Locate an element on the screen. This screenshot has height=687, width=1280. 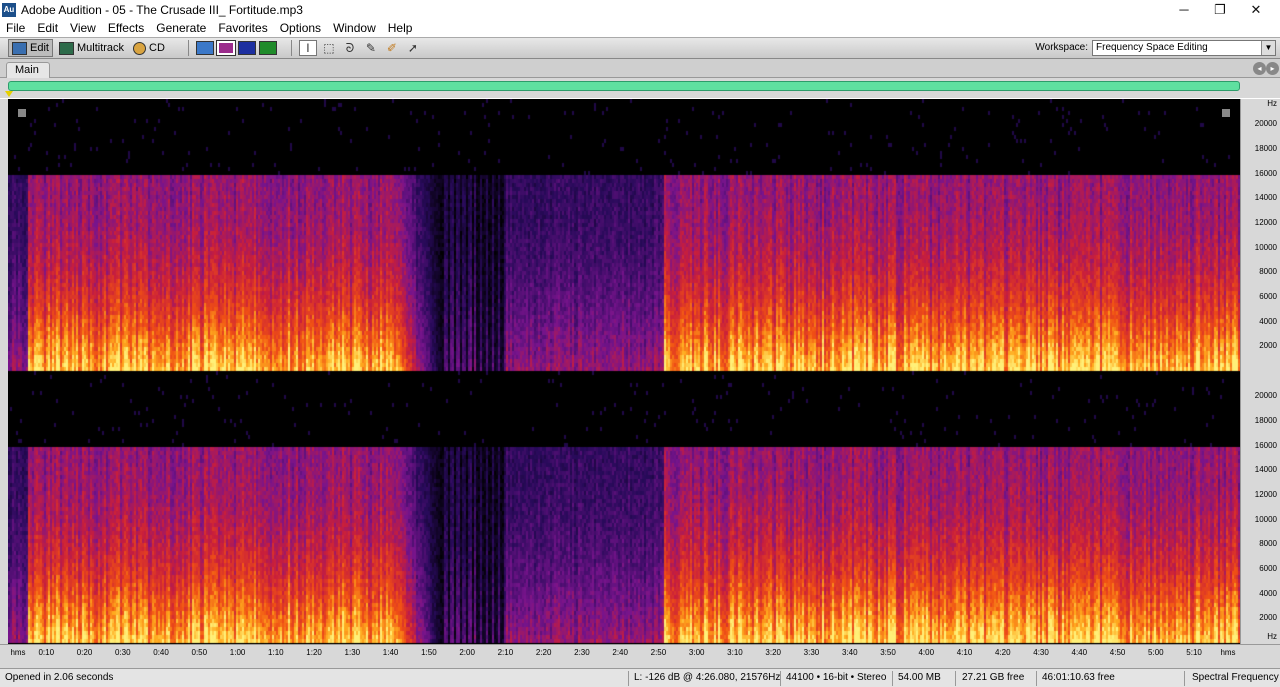
tab-main: Main is located at coordinates (28, 70).